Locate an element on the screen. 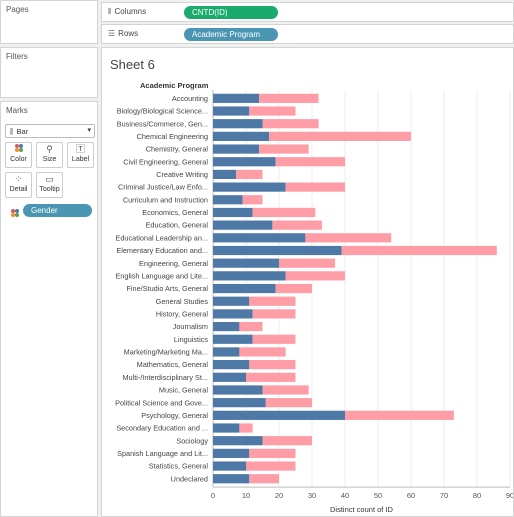 This screenshot has width=514, height=517. category-label: Undeclared is located at coordinates (189, 478).